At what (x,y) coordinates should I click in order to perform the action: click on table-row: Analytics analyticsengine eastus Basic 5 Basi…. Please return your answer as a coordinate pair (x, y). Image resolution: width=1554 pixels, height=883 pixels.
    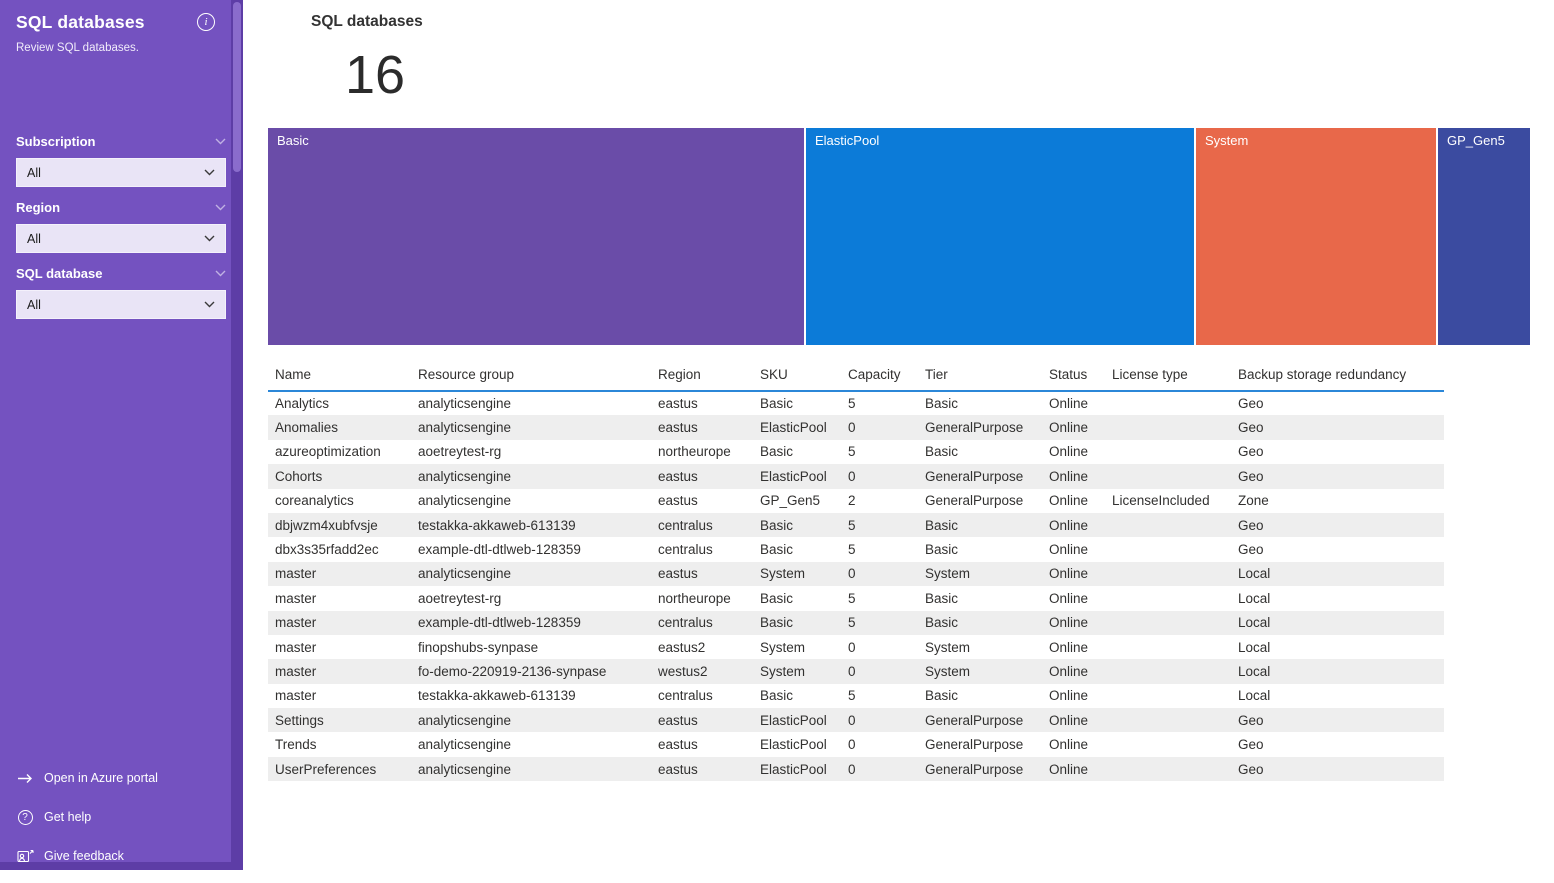
    Looking at the image, I should click on (856, 403).